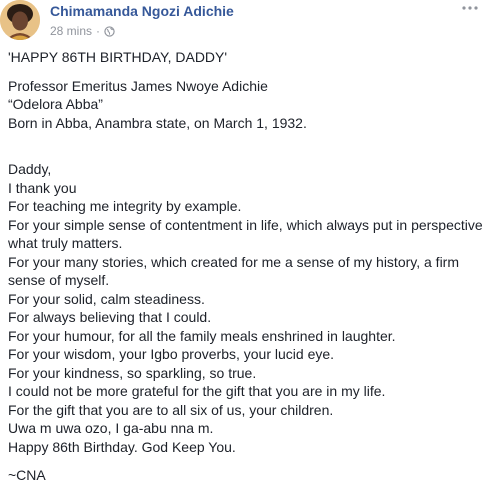 The image size is (490, 495). I want to click on signature: ~CNA, so click(27, 475).